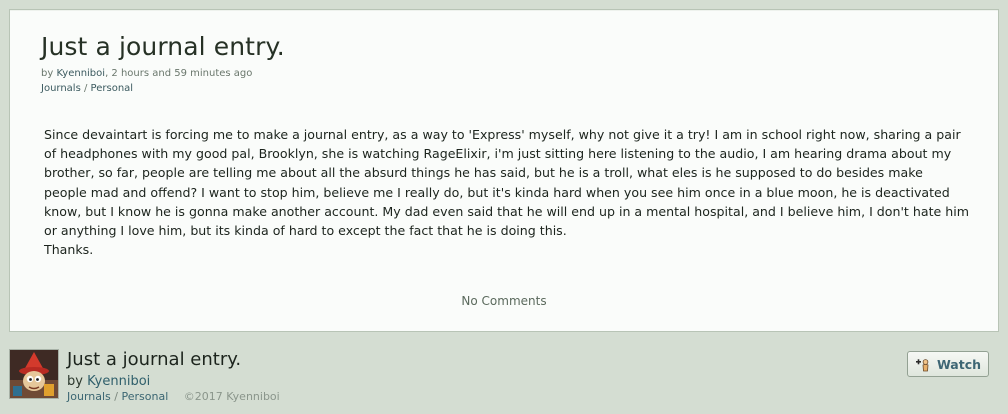  Describe the element at coordinates (47, 73) in the screenshot. I see `byline-prefix: by` at that location.